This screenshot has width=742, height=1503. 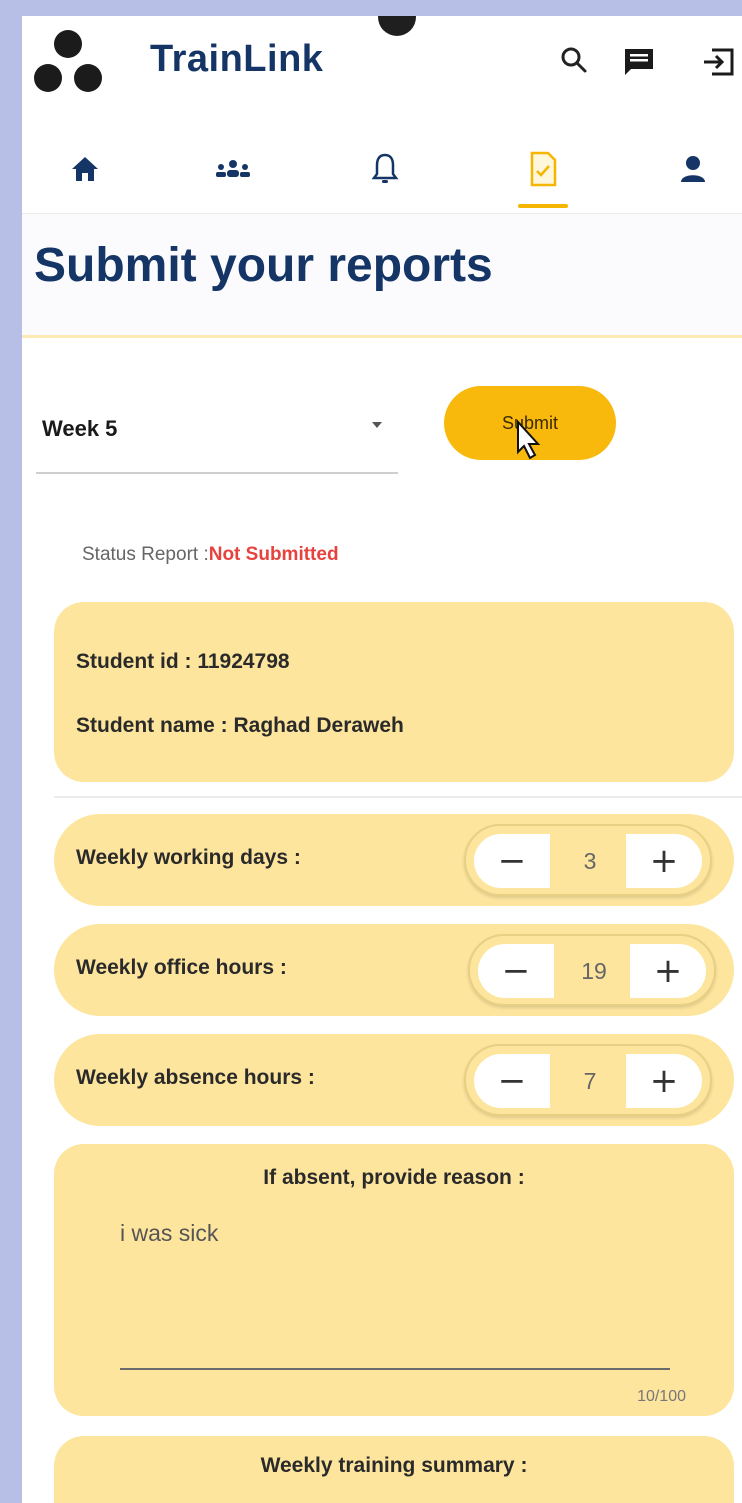 I want to click on app-title: TrainLink, so click(x=237, y=59).